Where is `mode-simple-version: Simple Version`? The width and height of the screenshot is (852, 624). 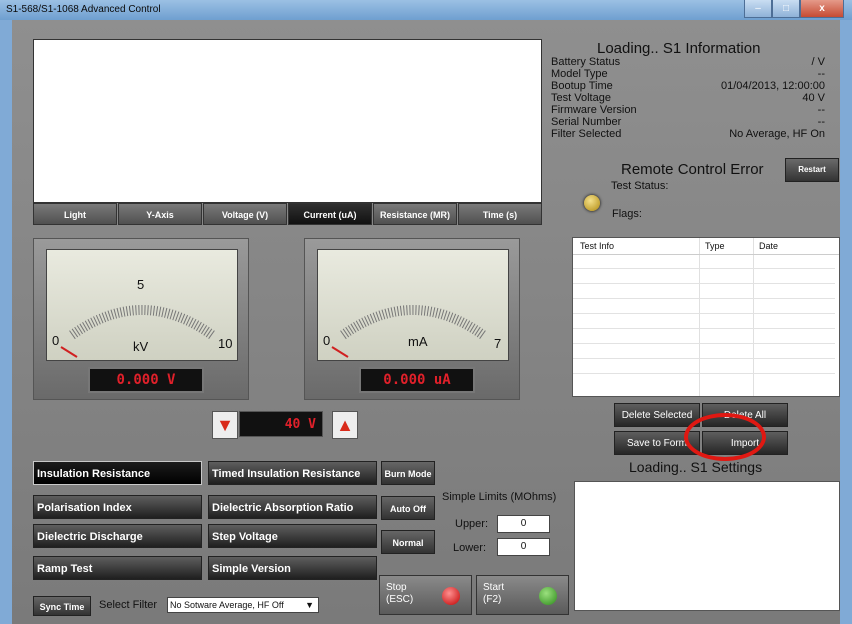
mode-simple-version: Simple Version is located at coordinates (292, 568).